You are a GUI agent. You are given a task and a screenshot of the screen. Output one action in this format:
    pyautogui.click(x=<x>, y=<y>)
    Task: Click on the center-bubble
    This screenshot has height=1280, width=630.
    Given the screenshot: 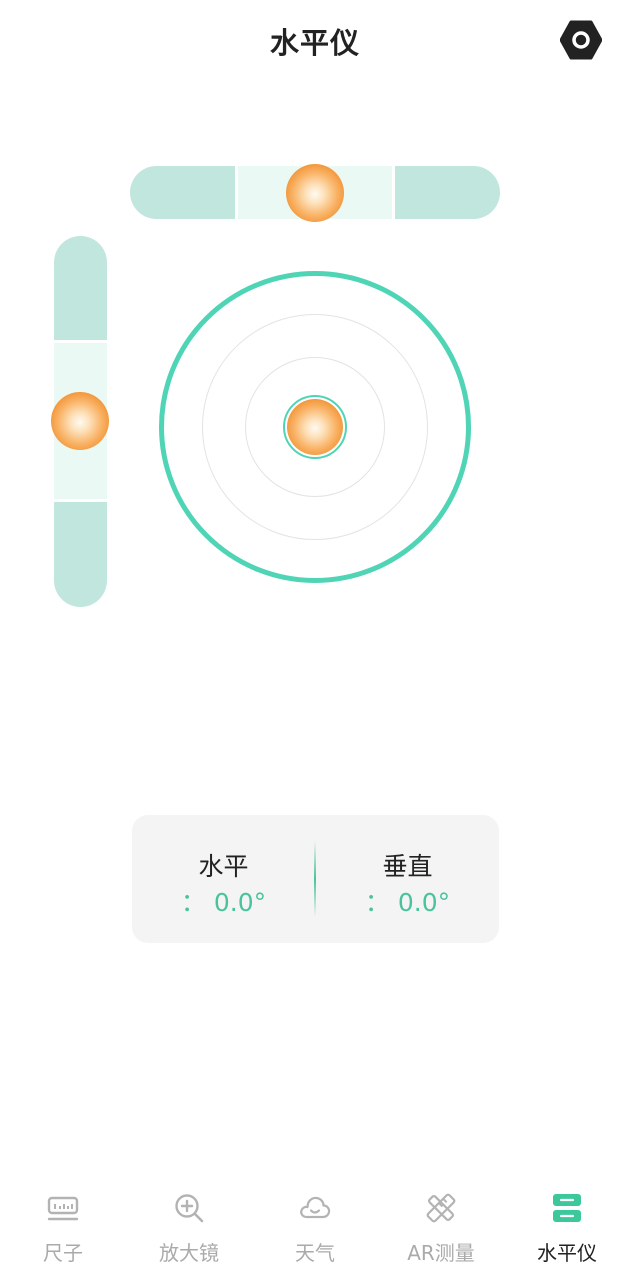 What is the action you would take?
    pyautogui.click(x=315, y=427)
    